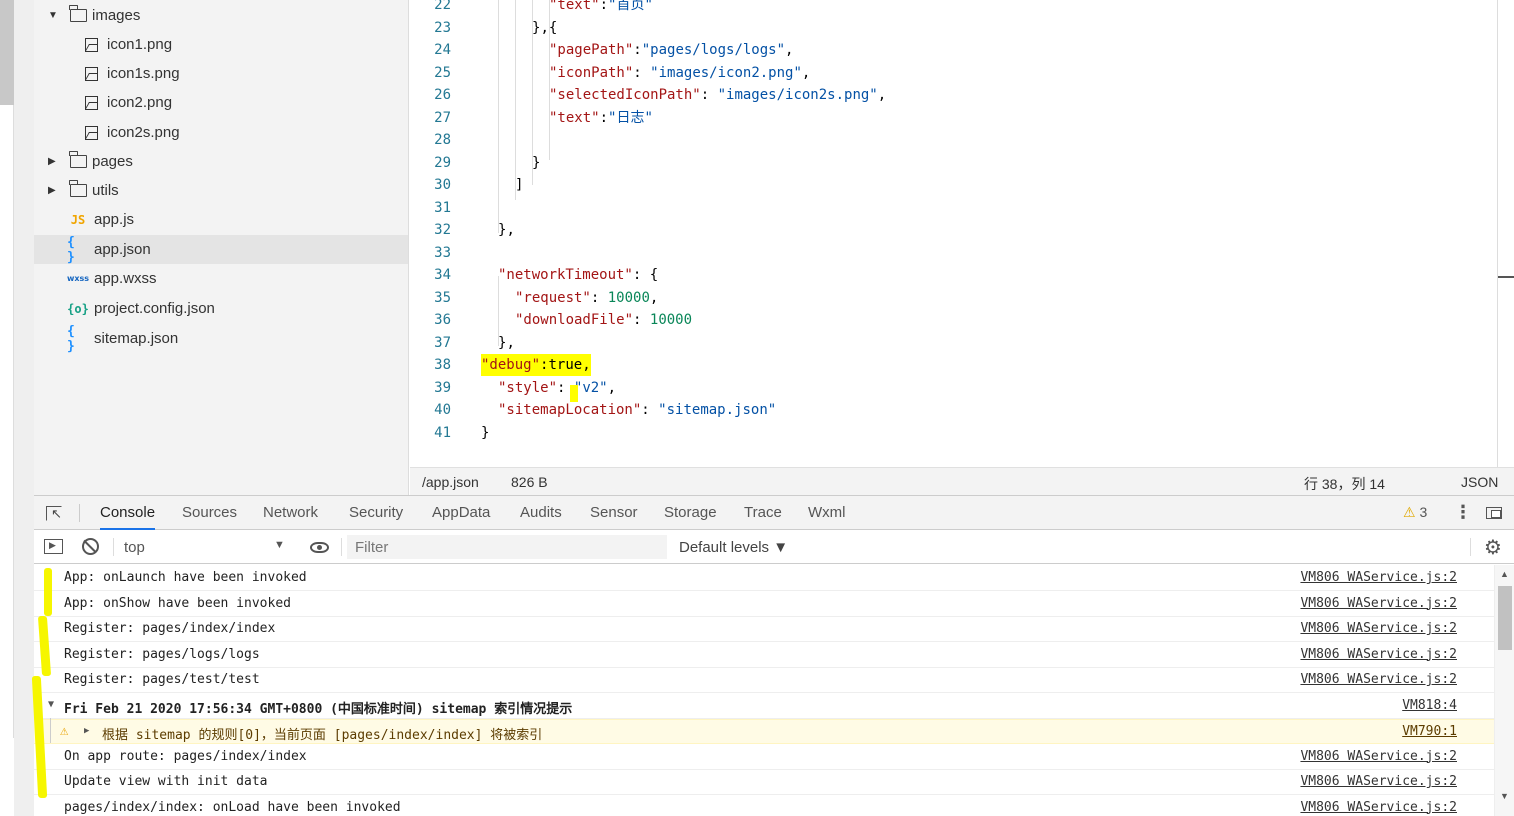  What do you see at coordinates (162, 679) in the screenshot?
I see `console-message: Register: pages/test/test` at bounding box center [162, 679].